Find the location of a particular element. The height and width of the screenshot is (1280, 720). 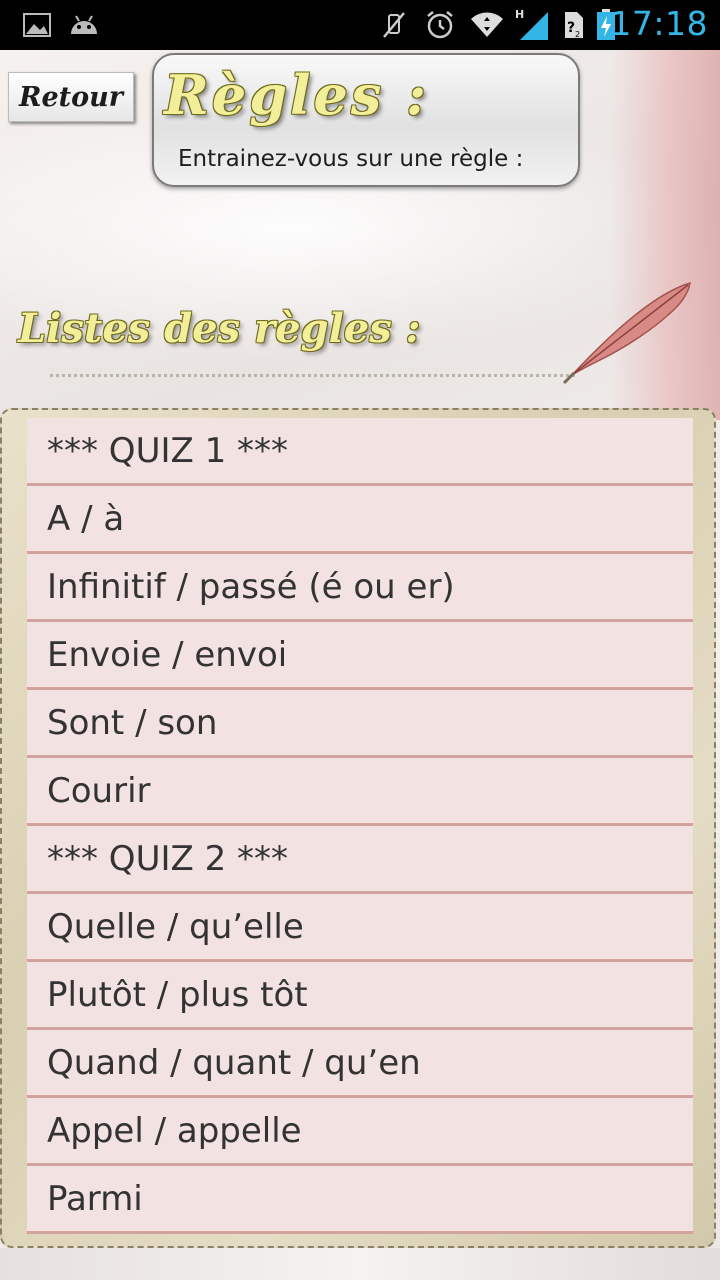

heading-divider is located at coordinates (312, 375).